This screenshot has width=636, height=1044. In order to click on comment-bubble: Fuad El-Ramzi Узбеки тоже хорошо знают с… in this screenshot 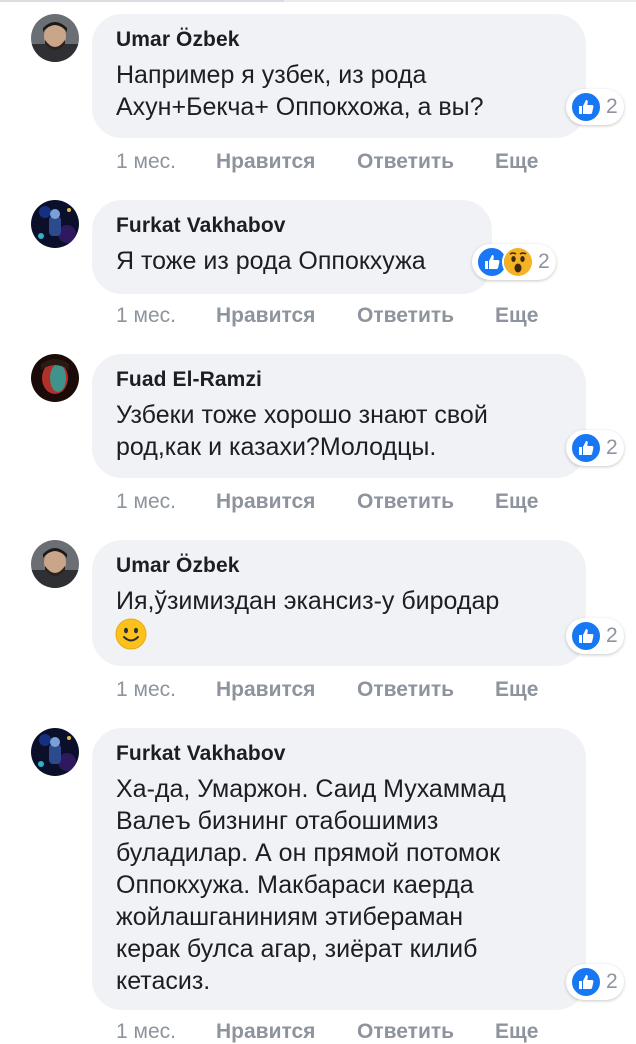, I will do `click(339, 416)`.